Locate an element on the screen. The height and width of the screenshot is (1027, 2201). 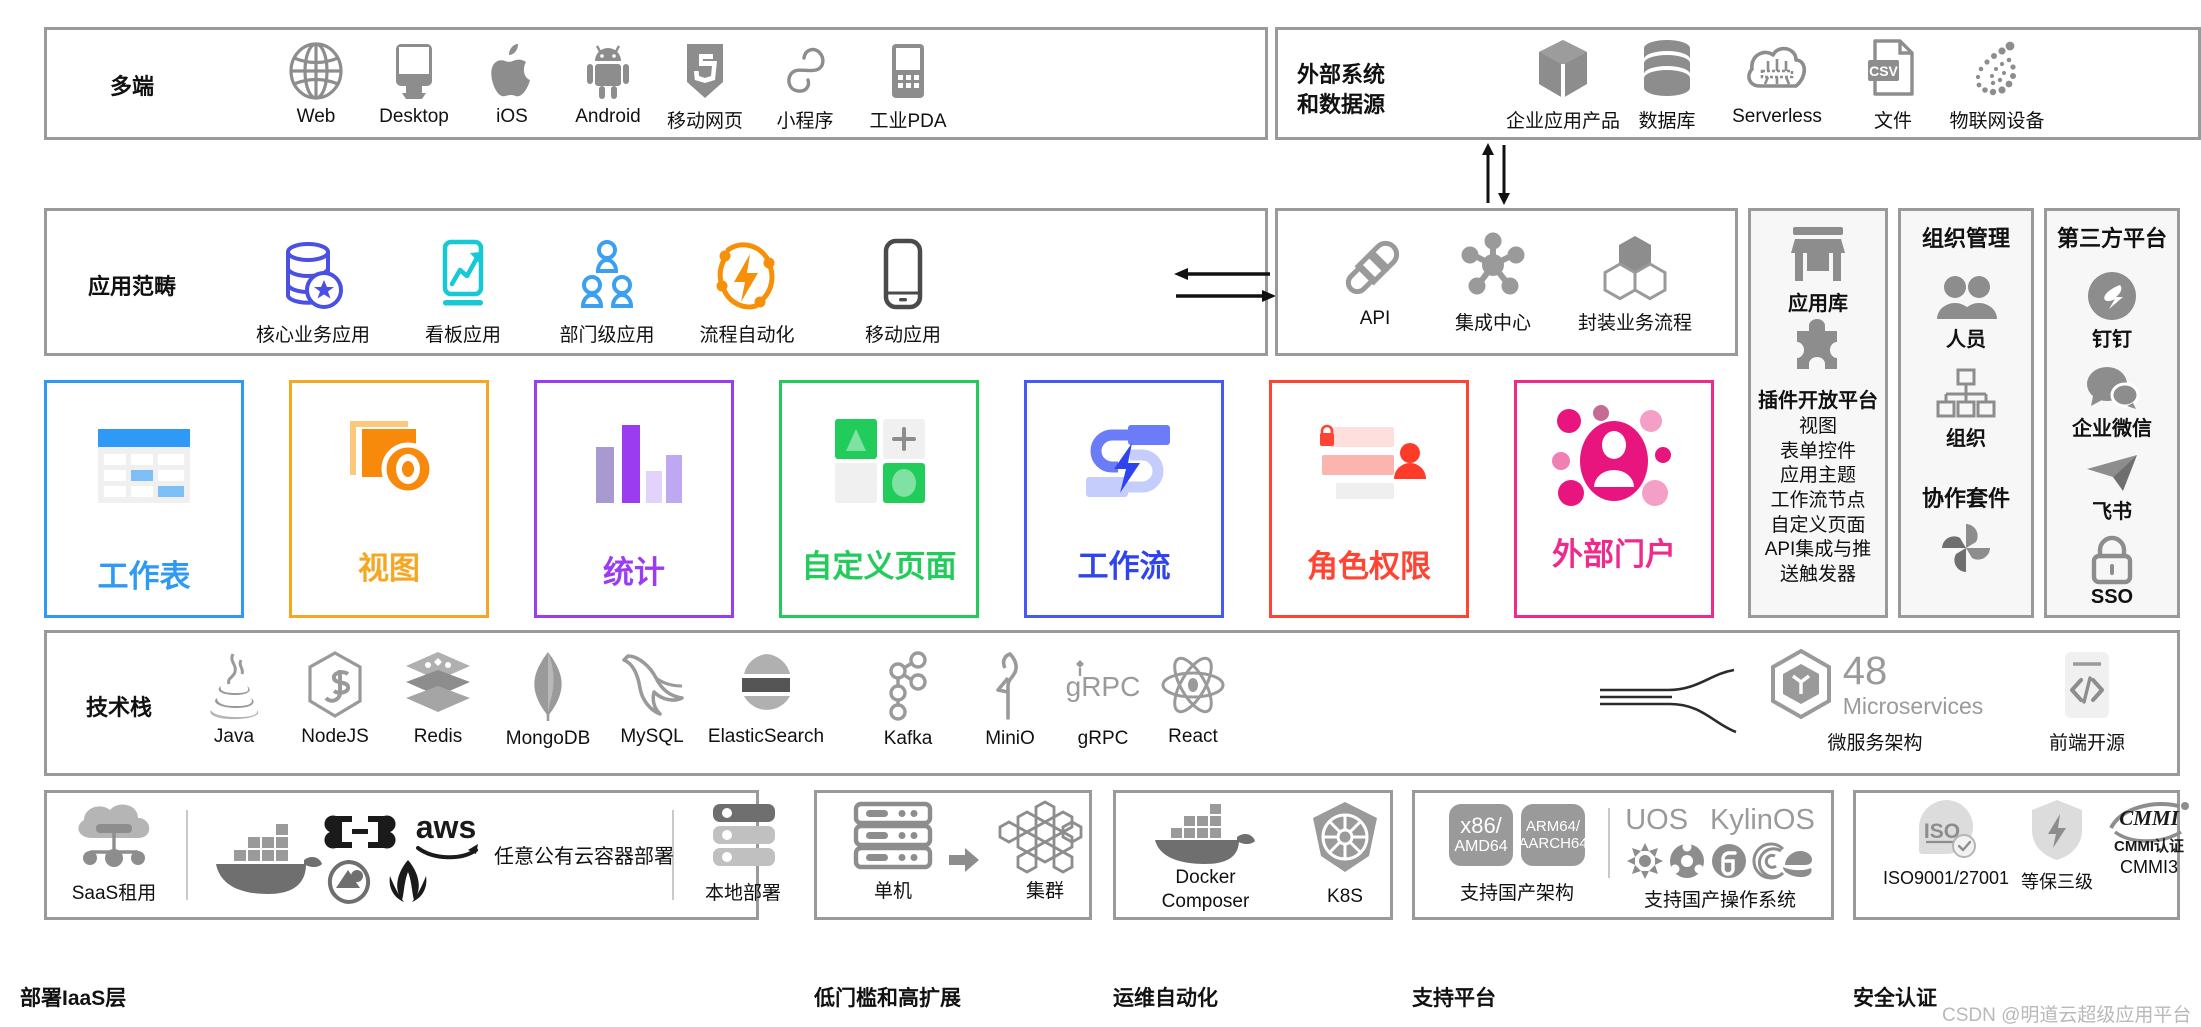
team-users-icon is located at coordinates (607, 276).